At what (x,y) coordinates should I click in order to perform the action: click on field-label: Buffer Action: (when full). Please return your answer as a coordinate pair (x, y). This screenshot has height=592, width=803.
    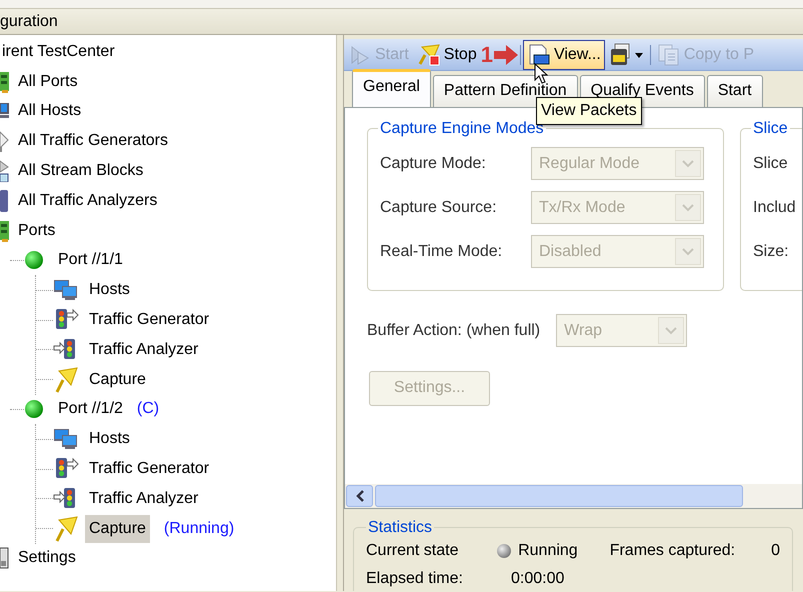
    Looking at the image, I should click on (453, 330).